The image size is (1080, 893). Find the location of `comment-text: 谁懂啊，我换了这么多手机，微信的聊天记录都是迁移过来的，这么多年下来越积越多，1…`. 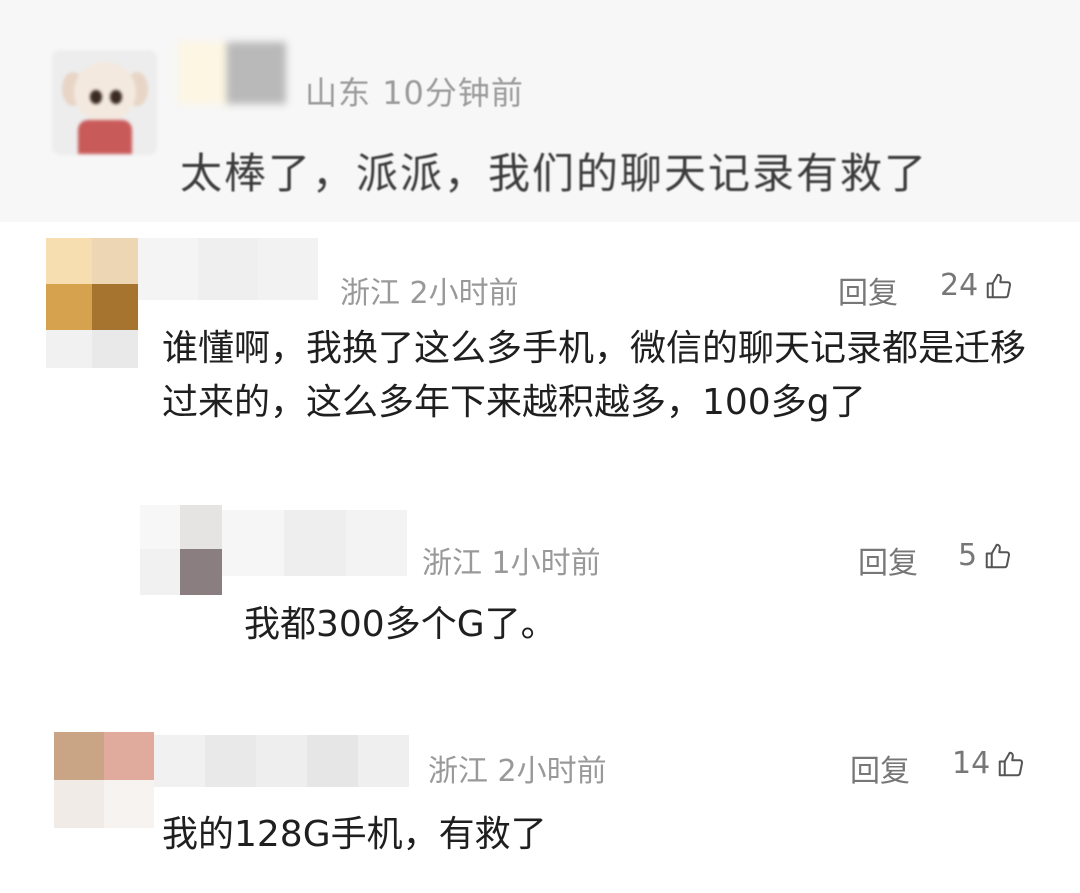

comment-text: 谁懂啊，我换了这么多手机，微信的聊天记录都是迁移过来的，这么多年下来越积越多，1… is located at coordinates (594, 375).